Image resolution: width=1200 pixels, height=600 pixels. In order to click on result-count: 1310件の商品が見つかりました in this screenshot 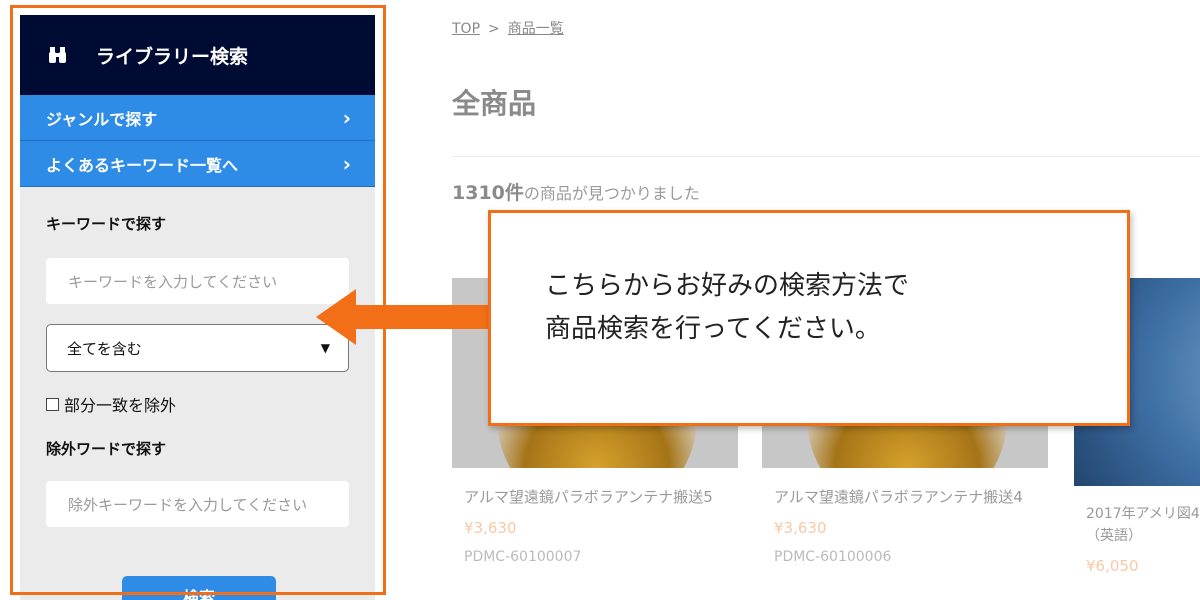, I will do `click(576, 191)`.